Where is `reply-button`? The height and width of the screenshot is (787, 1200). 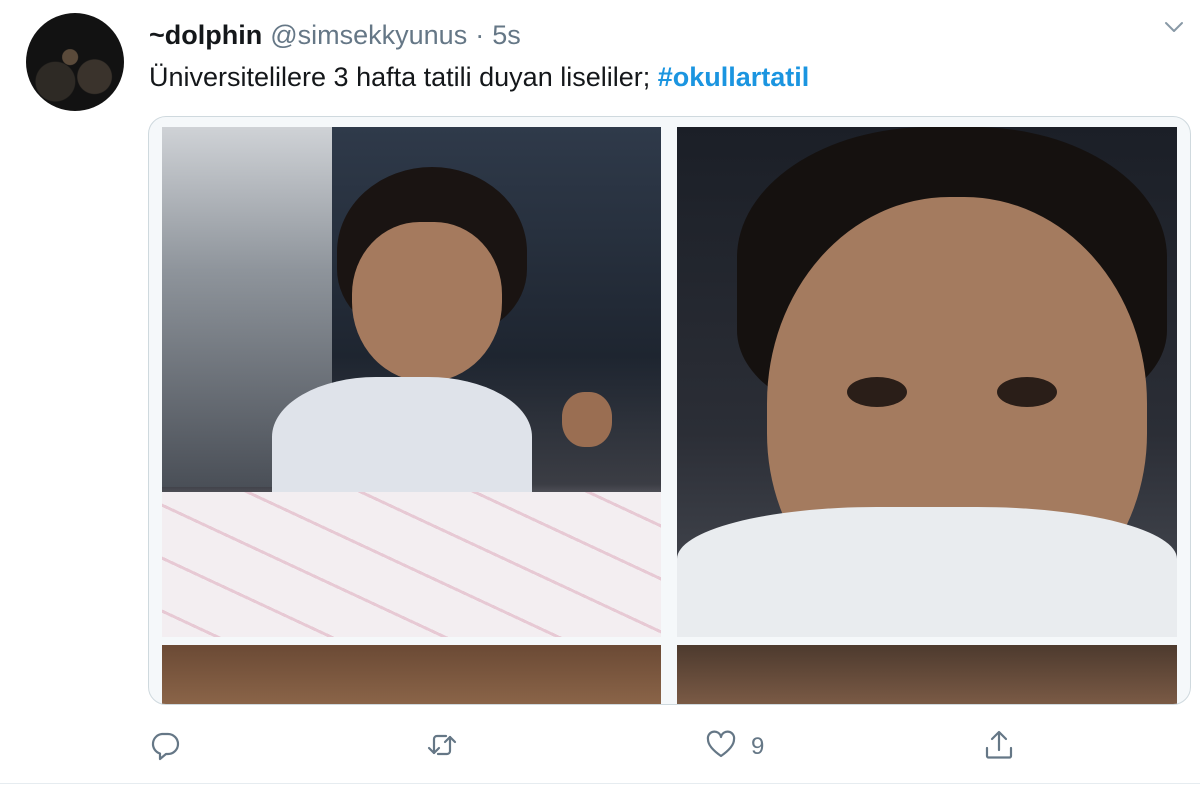 reply-button is located at coordinates (165, 747).